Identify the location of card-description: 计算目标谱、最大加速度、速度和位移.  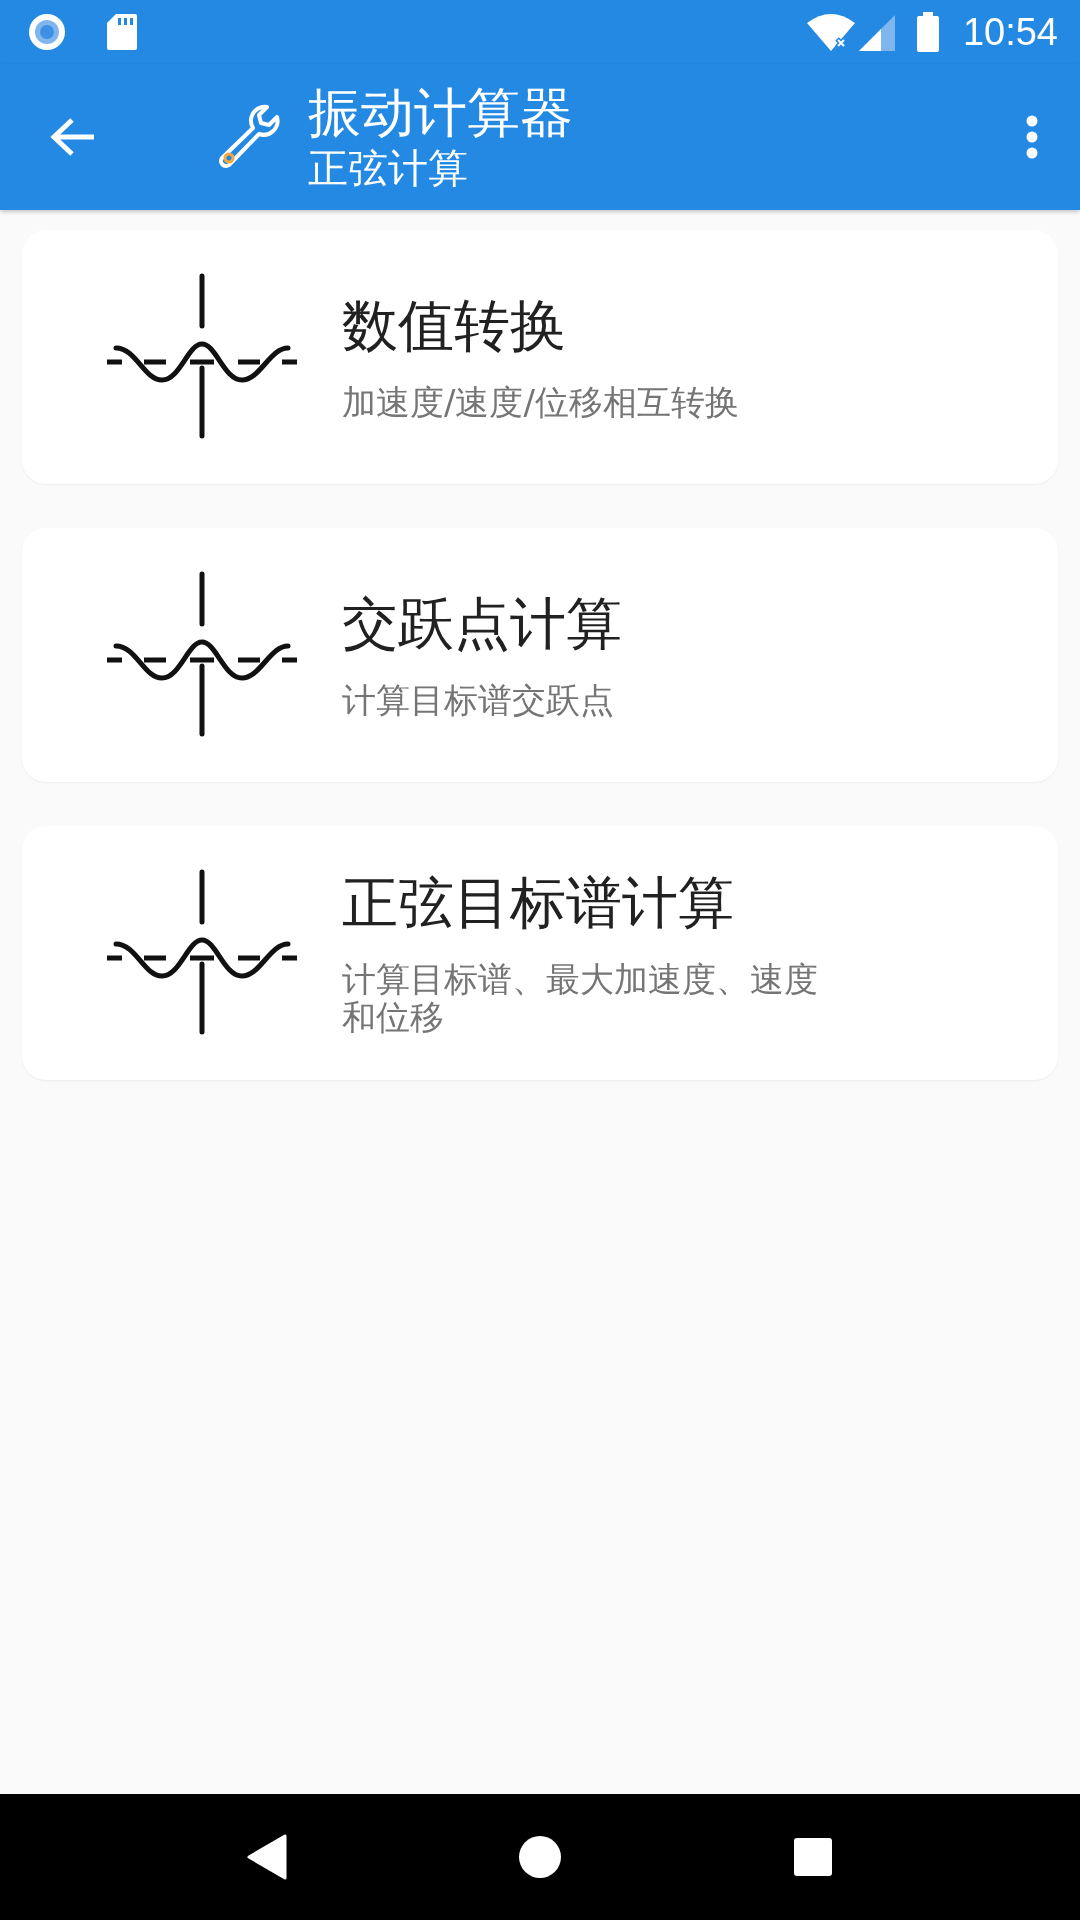
(580, 998).